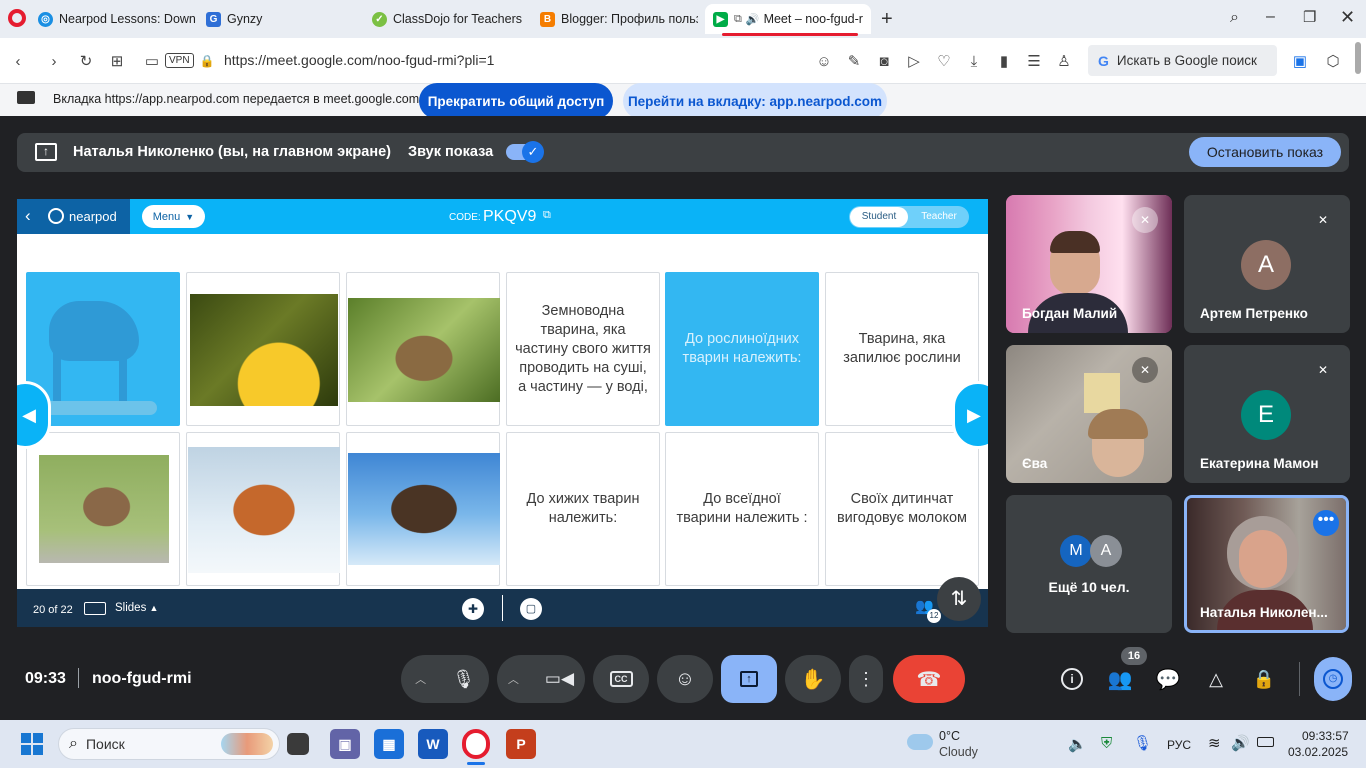 The image size is (1366, 768). Describe the element at coordinates (463, 679) in the screenshot. I see `microphone-icon: 🎙` at that location.